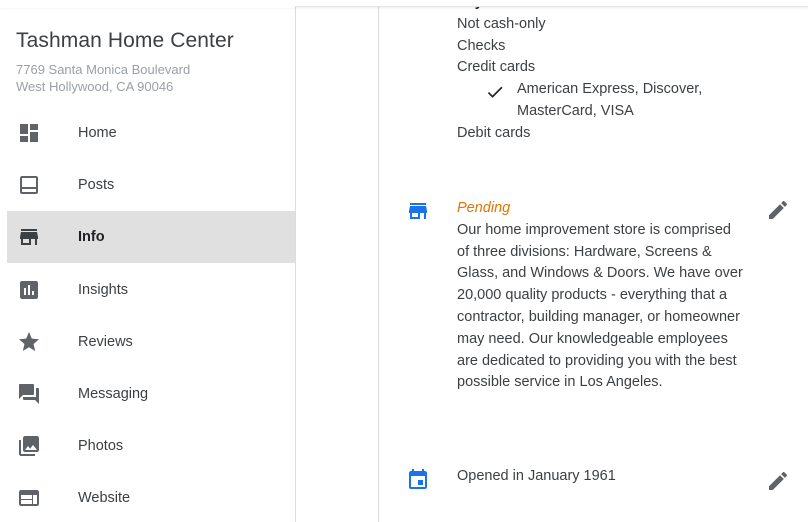  What do you see at coordinates (97, 133) in the screenshot?
I see `nav-label: Home` at bounding box center [97, 133].